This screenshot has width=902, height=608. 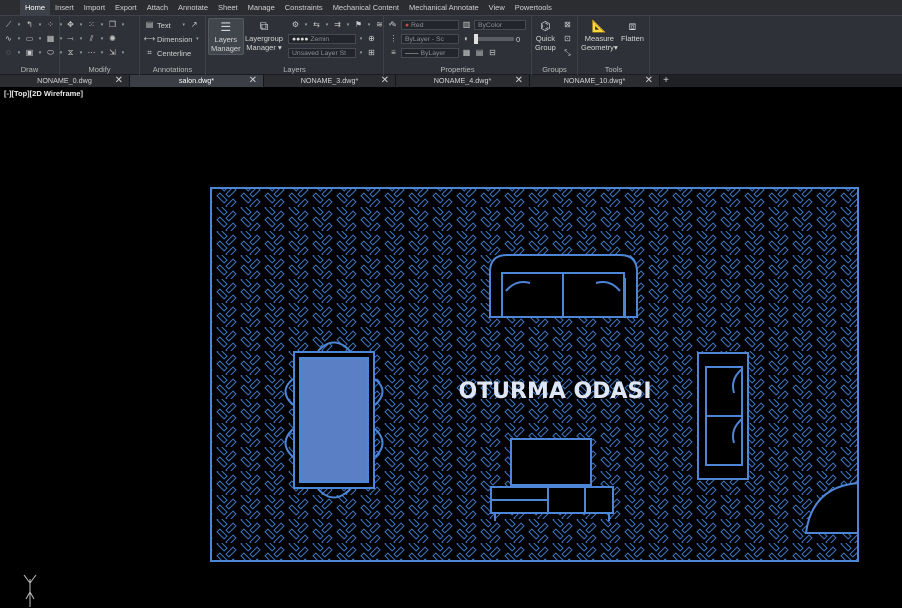 What do you see at coordinates (164, 25) in the screenshot?
I see `text-button: Text` at bounding box center [164, 25].